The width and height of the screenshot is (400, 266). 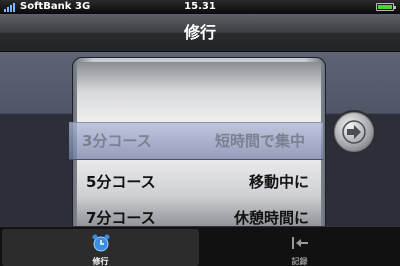 I want to click on arrow-right-icon, so click(x=354, y=132).